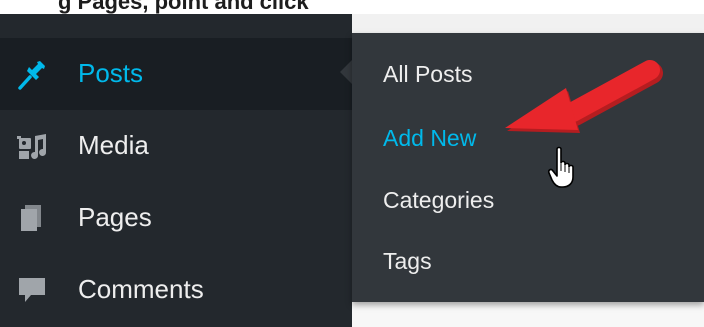 The width and height of the screenshot is (704, 327). Describe the element at coordinates (141, 289) in the screenshot. I see `sidebar-item-label: Comments` at that location.